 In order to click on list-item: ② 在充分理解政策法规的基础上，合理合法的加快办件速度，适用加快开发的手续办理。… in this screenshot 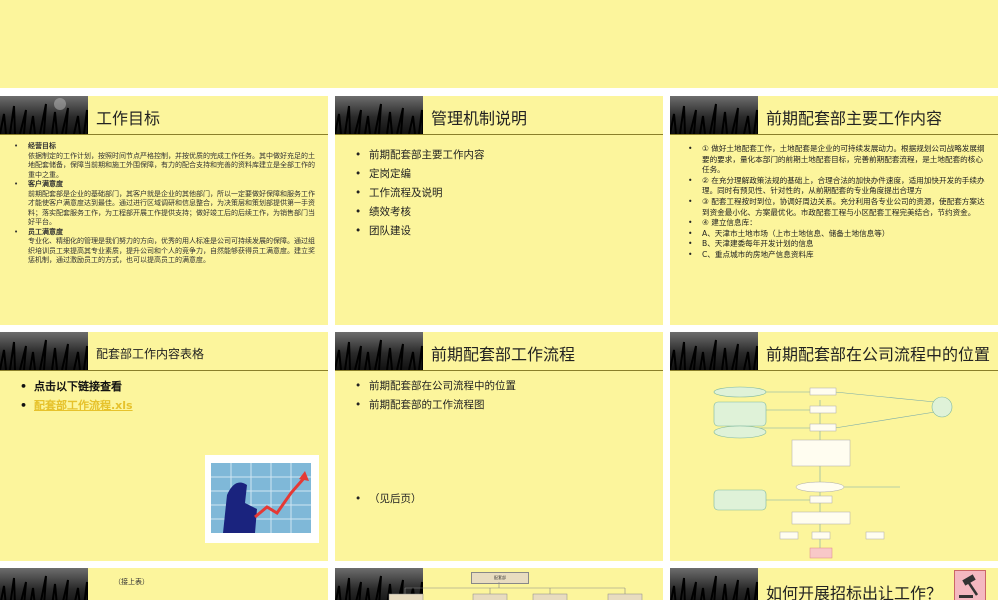, I will do `click(838, 186)`.